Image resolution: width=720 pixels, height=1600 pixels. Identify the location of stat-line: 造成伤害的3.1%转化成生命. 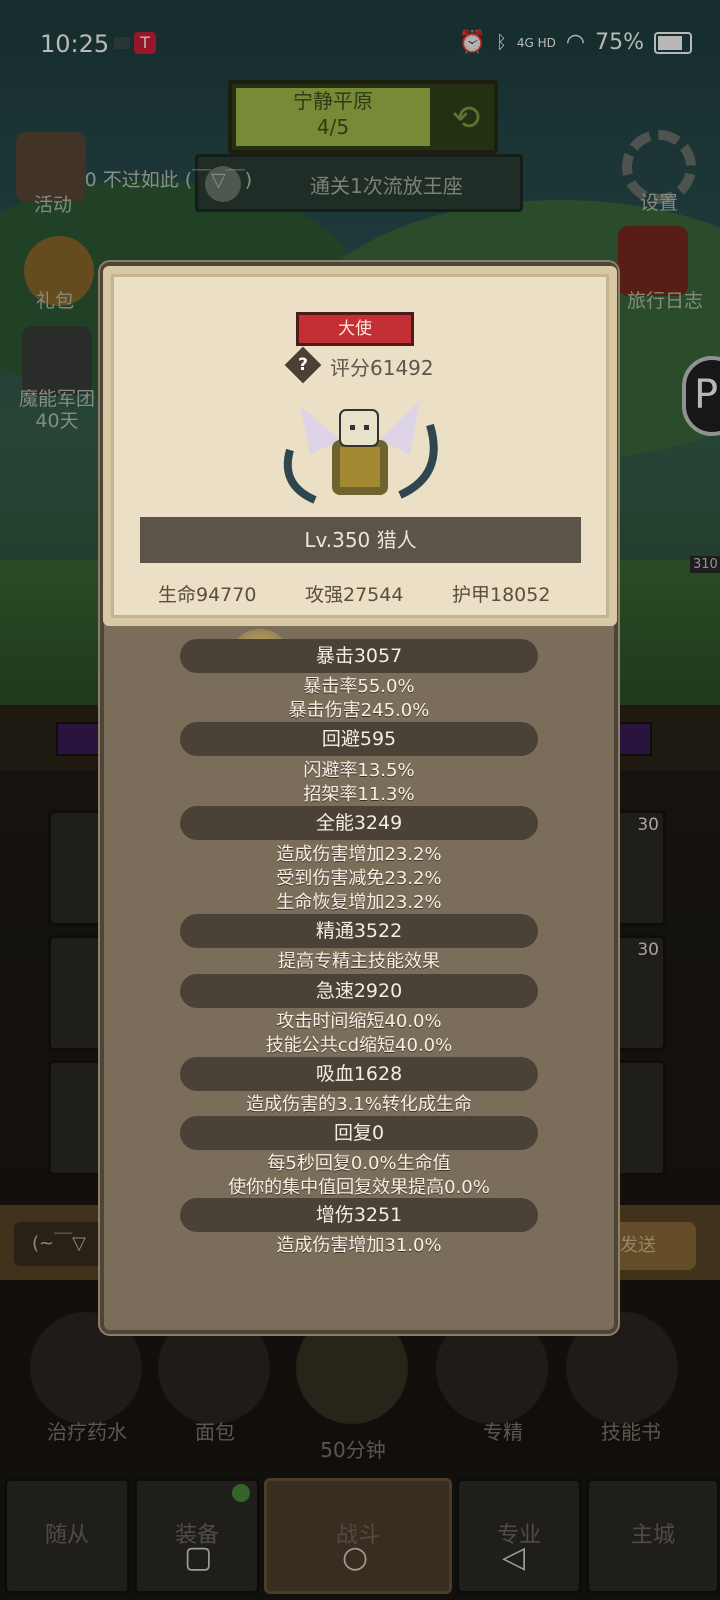
(359, 1104).